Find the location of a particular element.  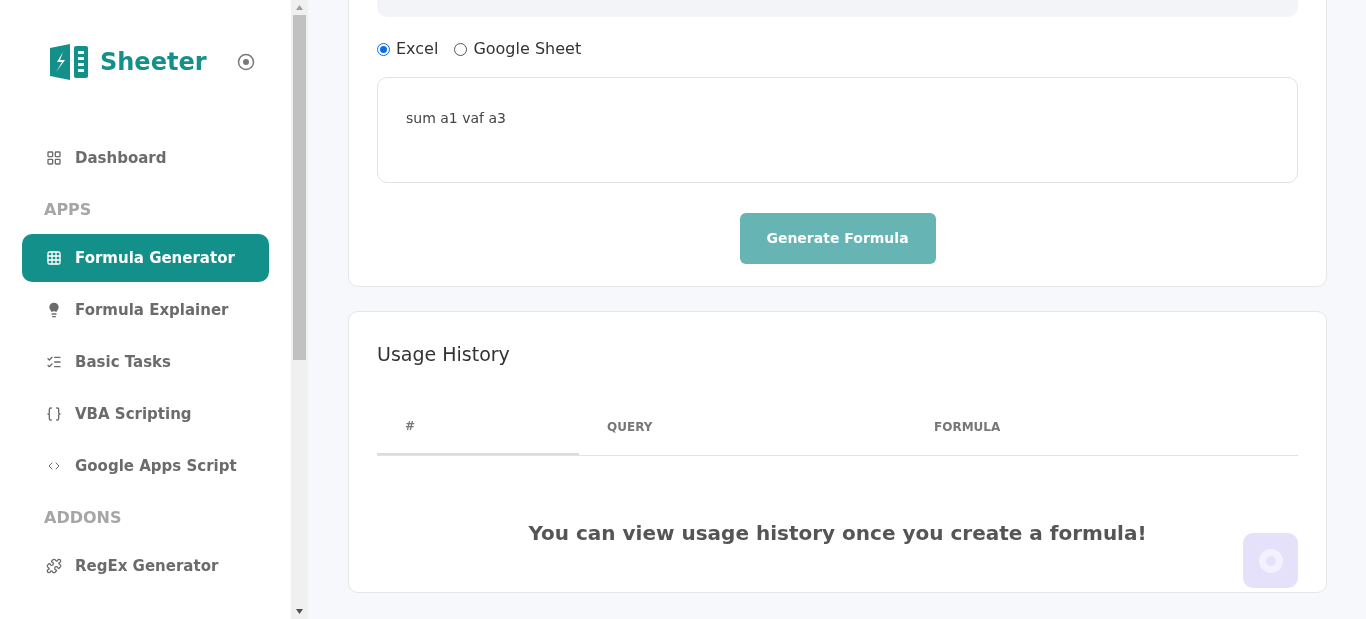

chat-widget-button is located at coordinates (1270, 560).